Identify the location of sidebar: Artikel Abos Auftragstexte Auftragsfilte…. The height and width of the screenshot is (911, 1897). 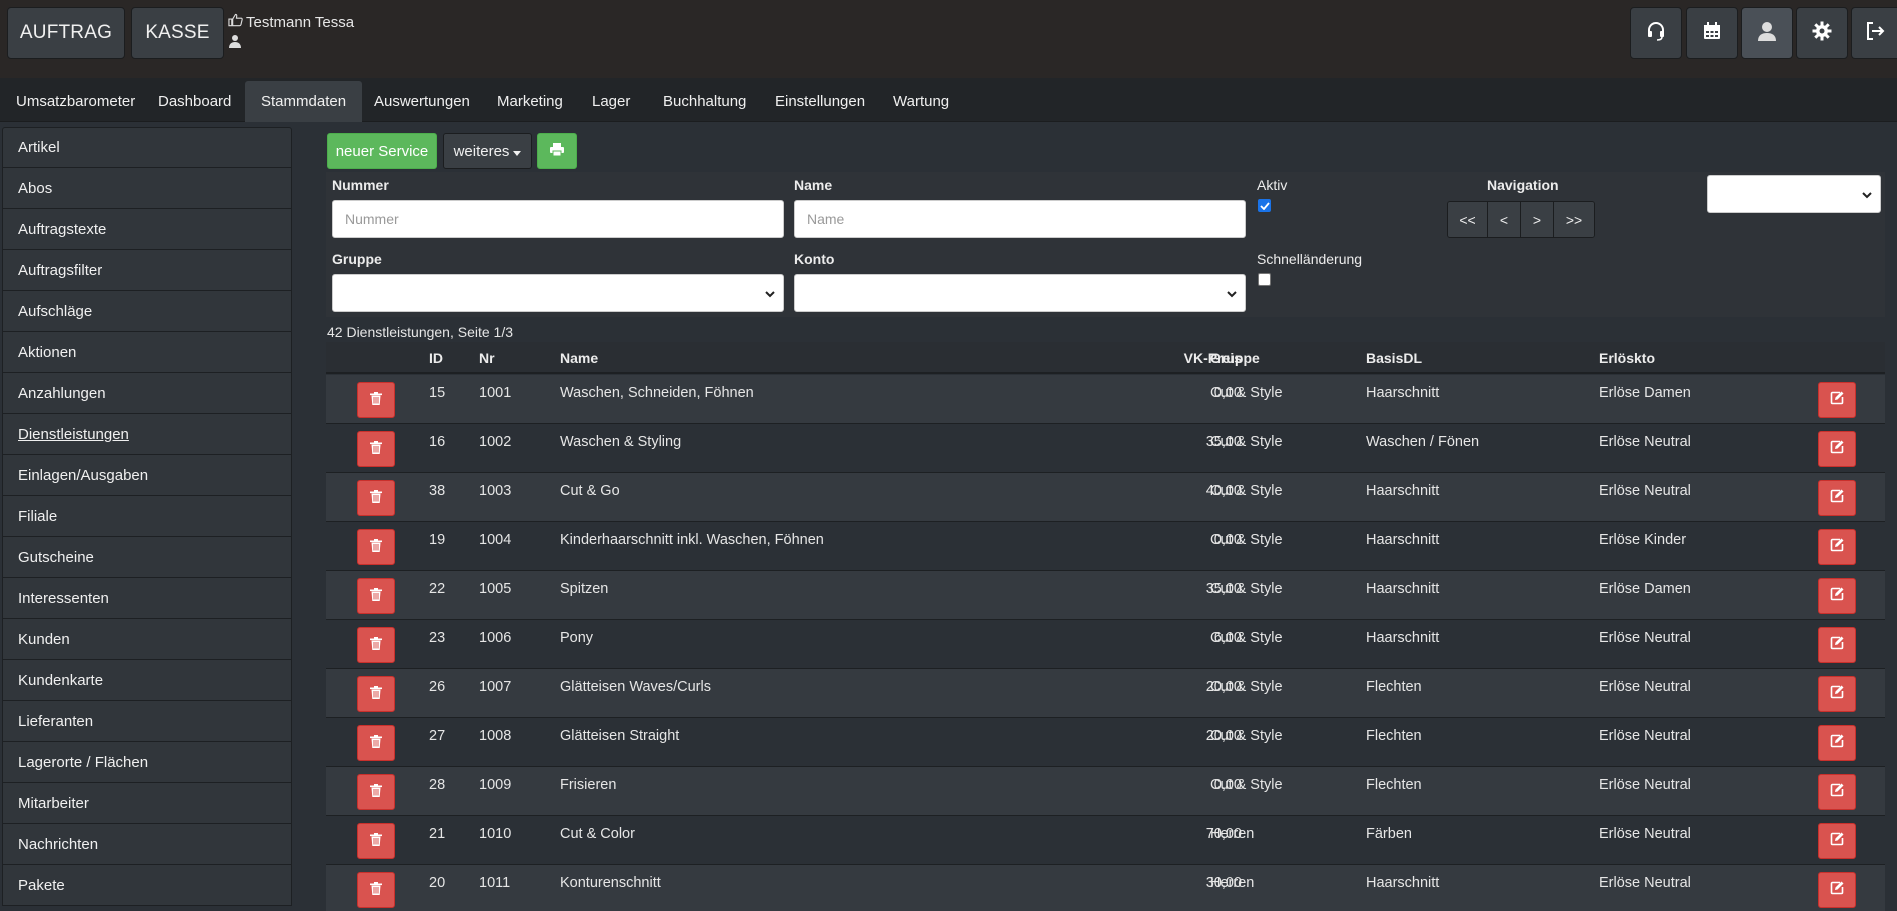
(147, 516).